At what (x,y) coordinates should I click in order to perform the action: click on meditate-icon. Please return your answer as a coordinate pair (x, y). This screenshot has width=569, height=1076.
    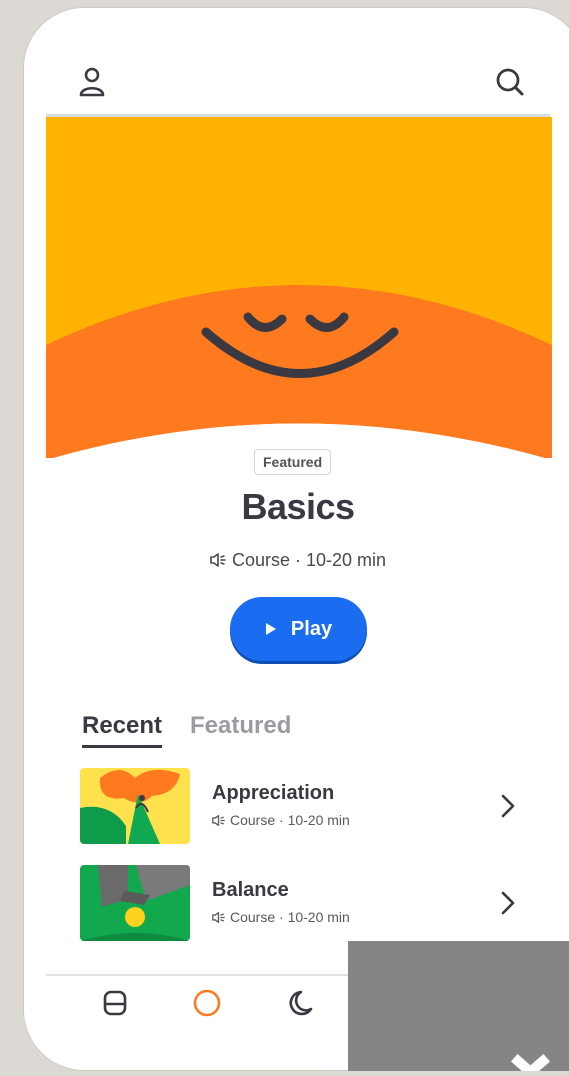
    Looking at the image, I should click on (207, 1003).